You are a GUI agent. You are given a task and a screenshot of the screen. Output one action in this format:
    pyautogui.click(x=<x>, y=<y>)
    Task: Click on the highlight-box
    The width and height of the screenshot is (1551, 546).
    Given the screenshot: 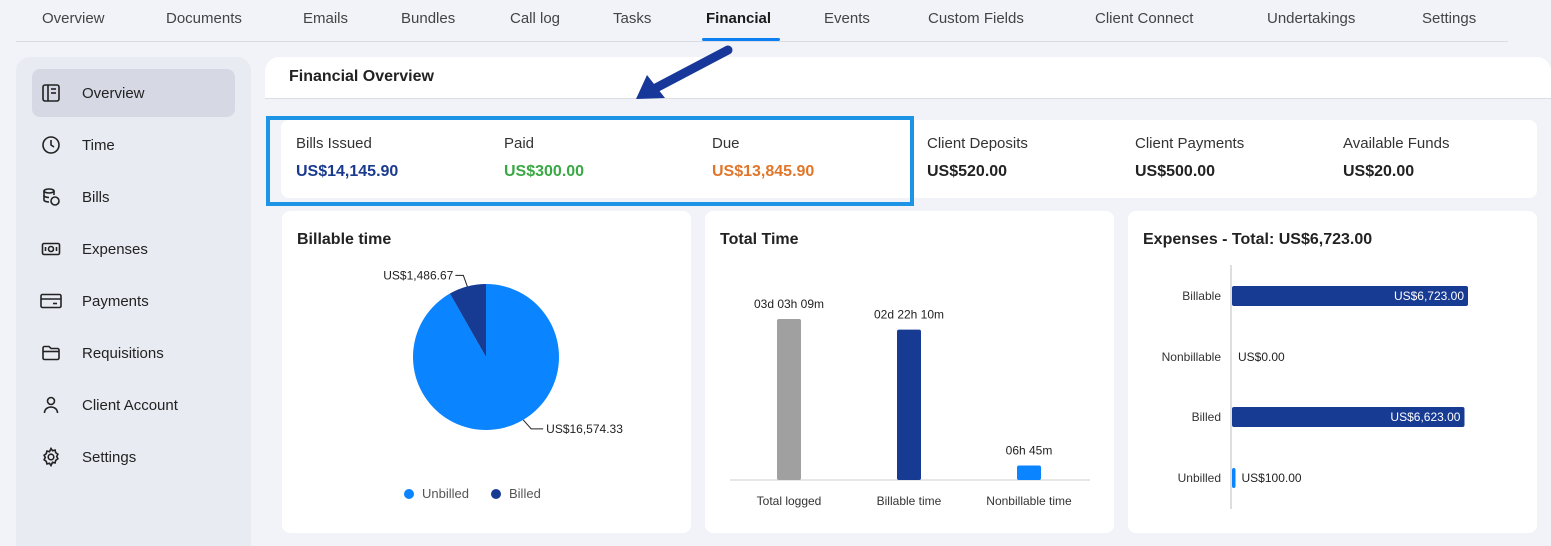 What is the action you would take?
    pyautogui.click(x=590, y=161)
    